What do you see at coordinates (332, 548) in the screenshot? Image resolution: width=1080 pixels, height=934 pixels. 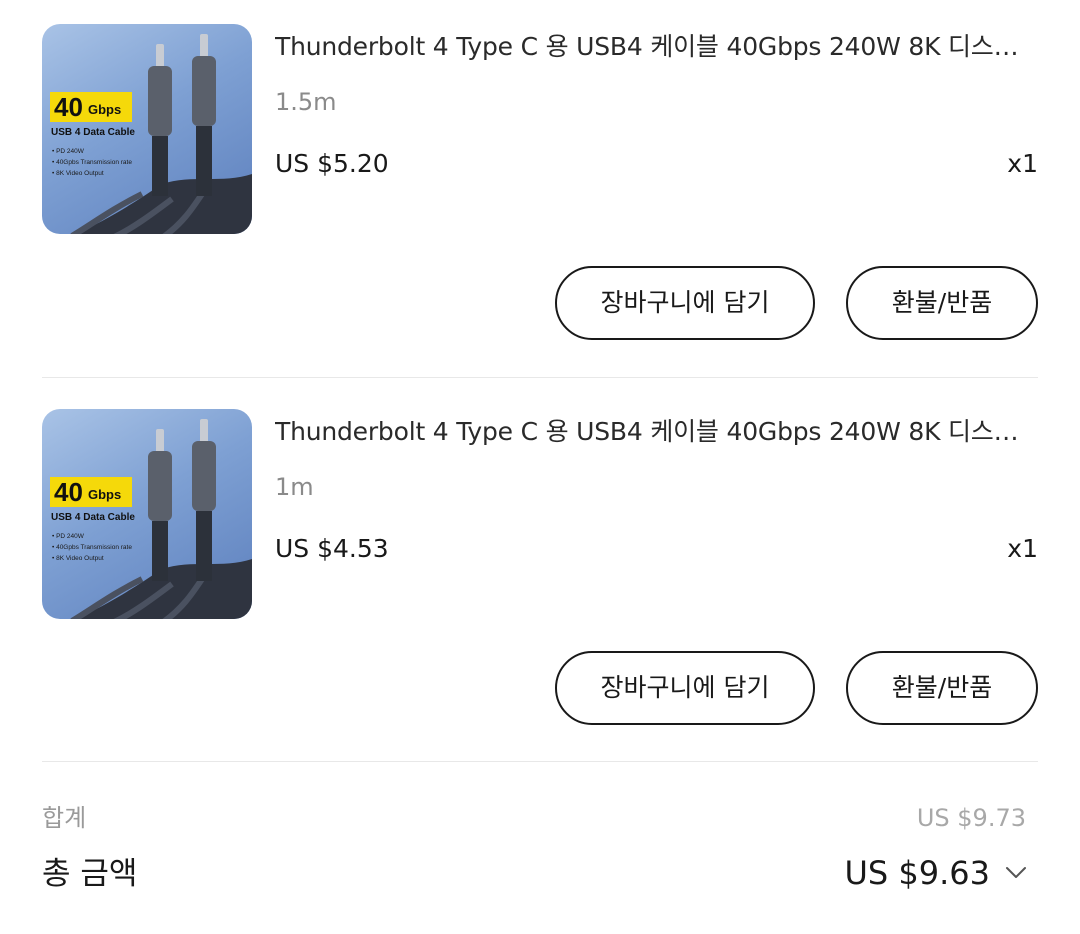 I see `product-price: US $4.53` at bounding box center [332, 548].